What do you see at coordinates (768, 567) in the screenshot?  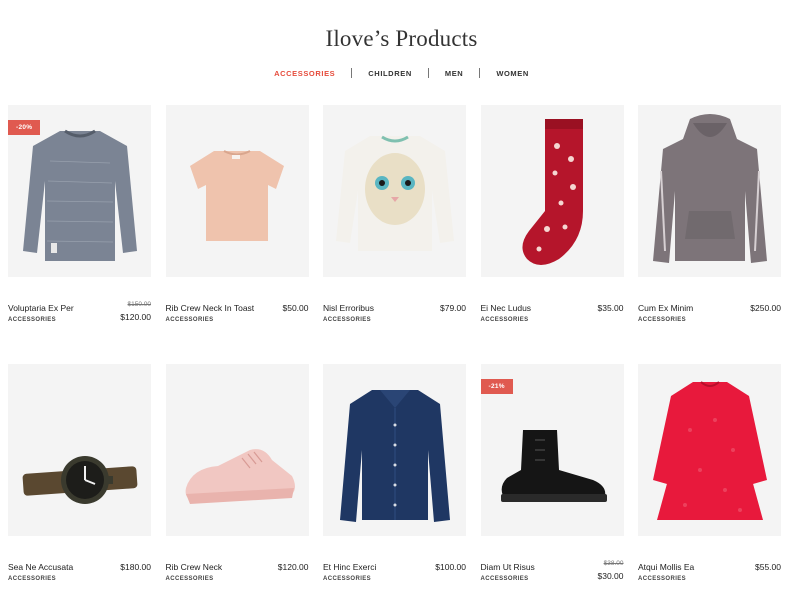 I see `product-price: $55.00` at bounding box center [768, 567].